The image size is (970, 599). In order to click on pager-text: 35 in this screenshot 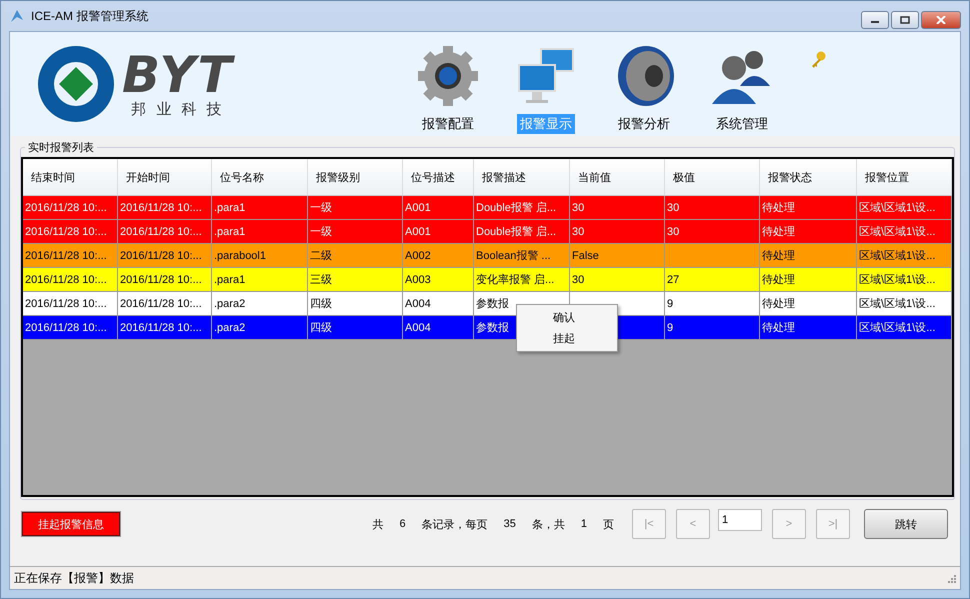, I will do `click(510, 524)`.